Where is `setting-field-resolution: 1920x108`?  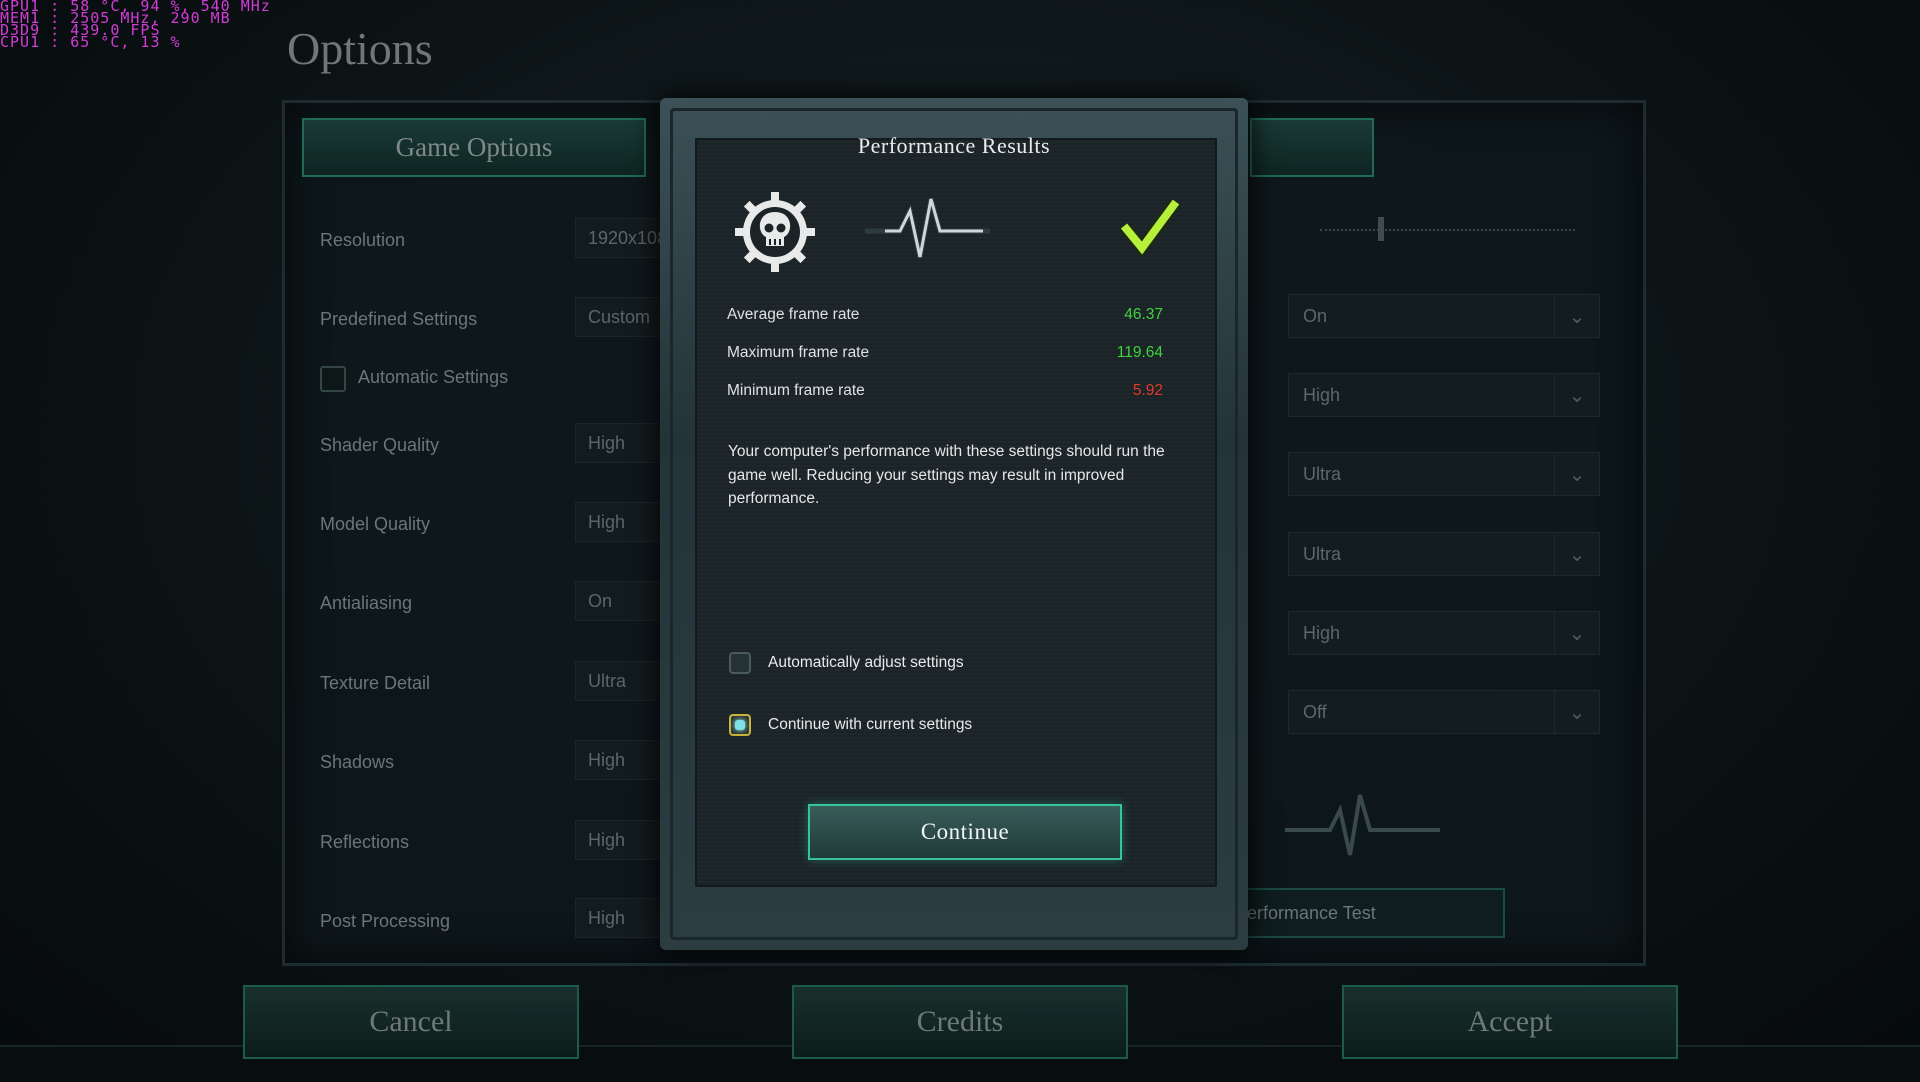 setting-field-resolution: 1920x108 is located at coordinates (621, 238).